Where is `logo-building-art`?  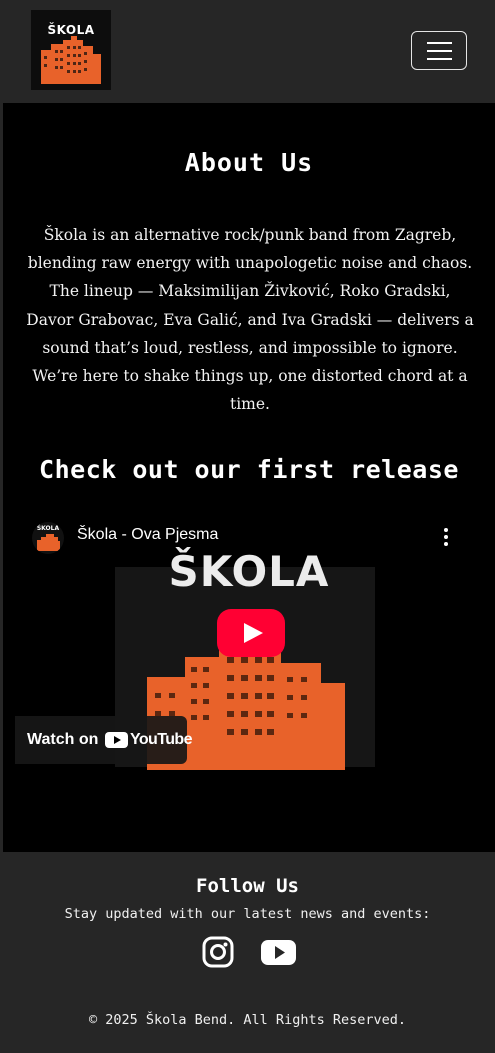
logo-building-art is located at coordinates (71, 60).